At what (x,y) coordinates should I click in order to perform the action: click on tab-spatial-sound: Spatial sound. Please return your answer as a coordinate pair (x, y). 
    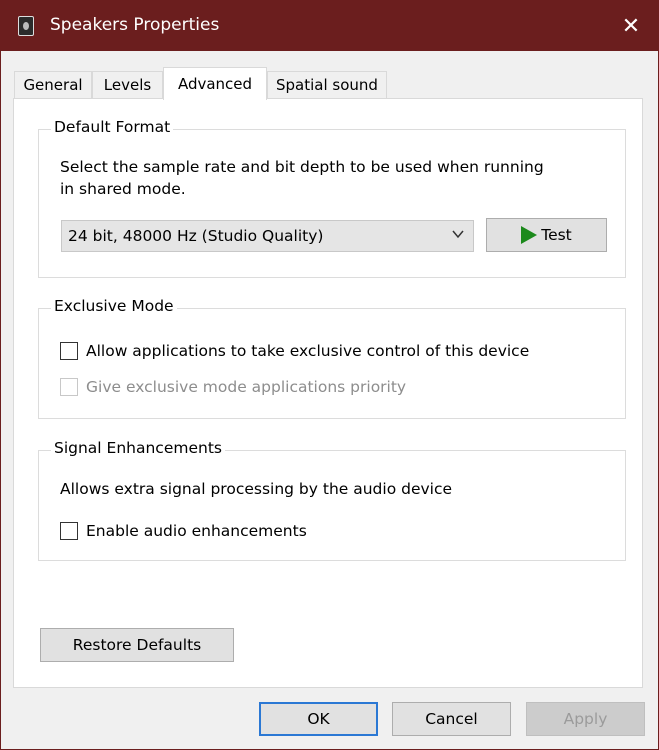
    Looking at the image, I should click on (327, 84).